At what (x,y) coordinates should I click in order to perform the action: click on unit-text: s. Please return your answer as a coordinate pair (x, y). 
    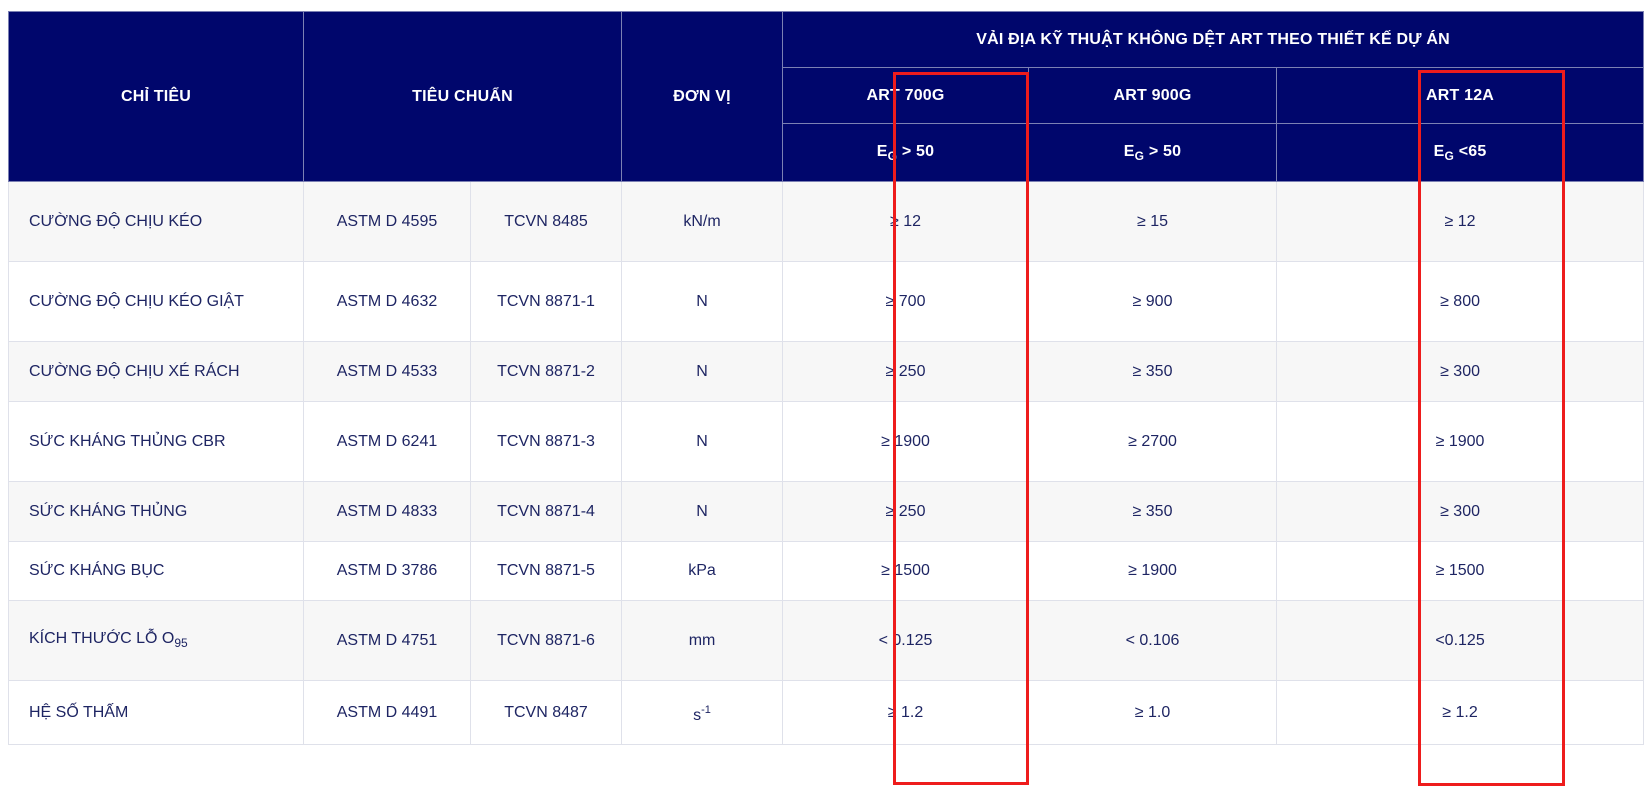
    Looking at the image, I should click on (697, 715).